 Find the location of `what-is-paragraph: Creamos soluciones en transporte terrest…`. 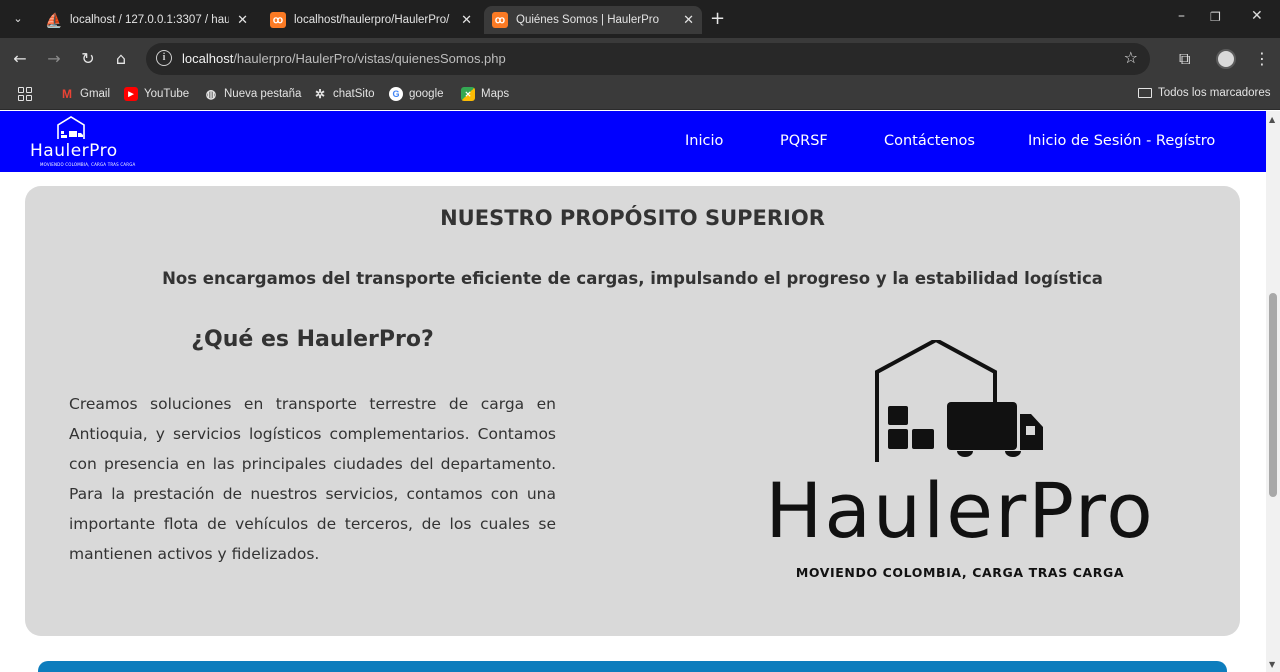

what-is-paragraph: Creamos soluciones en transporte terrest… is located at coordinates (312, 479).